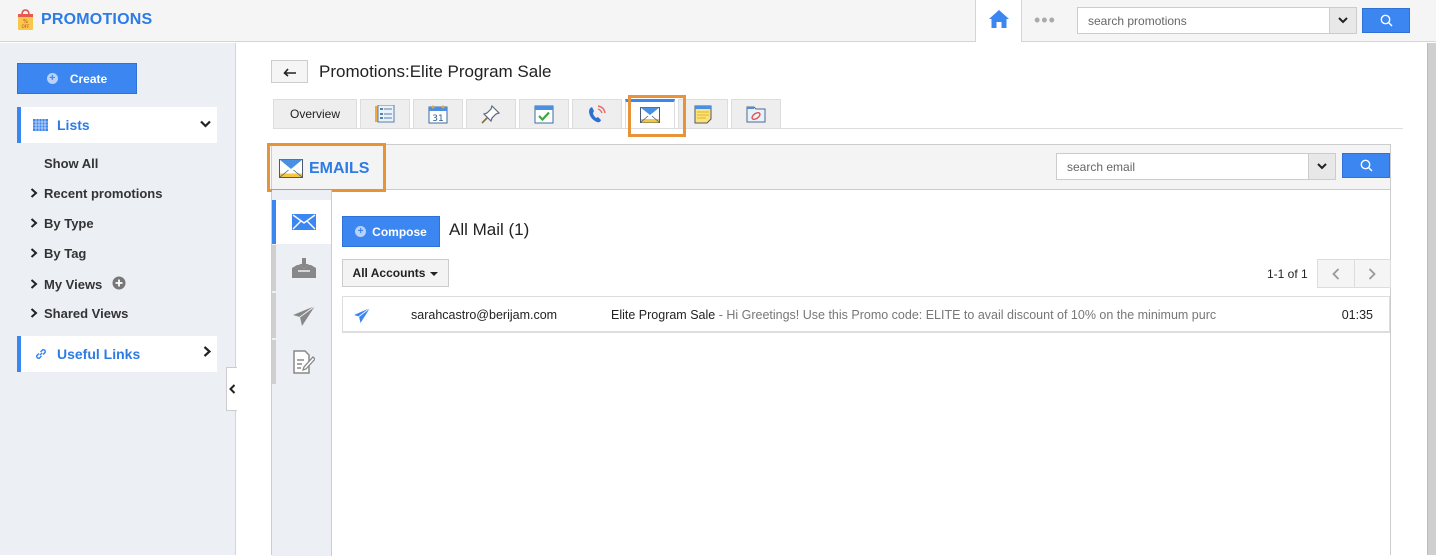 The height and width of the screenshot is (556, 1436). Describe the element at coordinates (119, 284) in the screenshot. I see `add-view-icon` at that location.